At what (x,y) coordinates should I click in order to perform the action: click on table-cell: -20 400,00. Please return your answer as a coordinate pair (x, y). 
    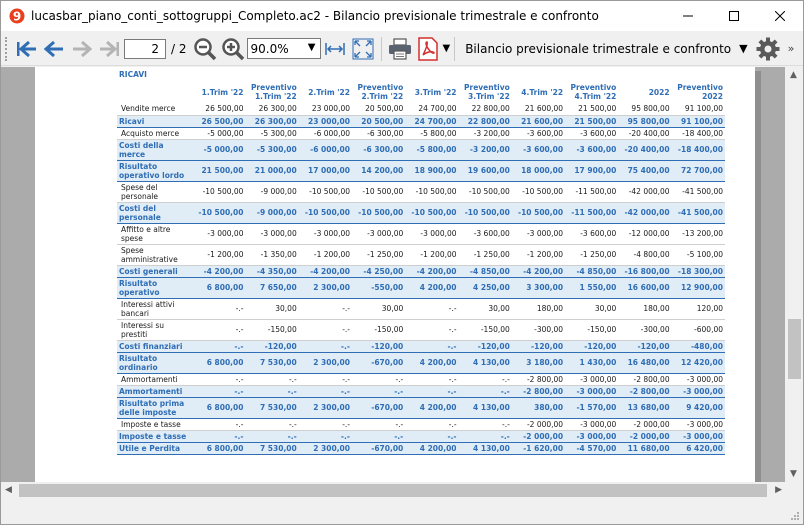
    Looking at the image, I should click on (645, 150).